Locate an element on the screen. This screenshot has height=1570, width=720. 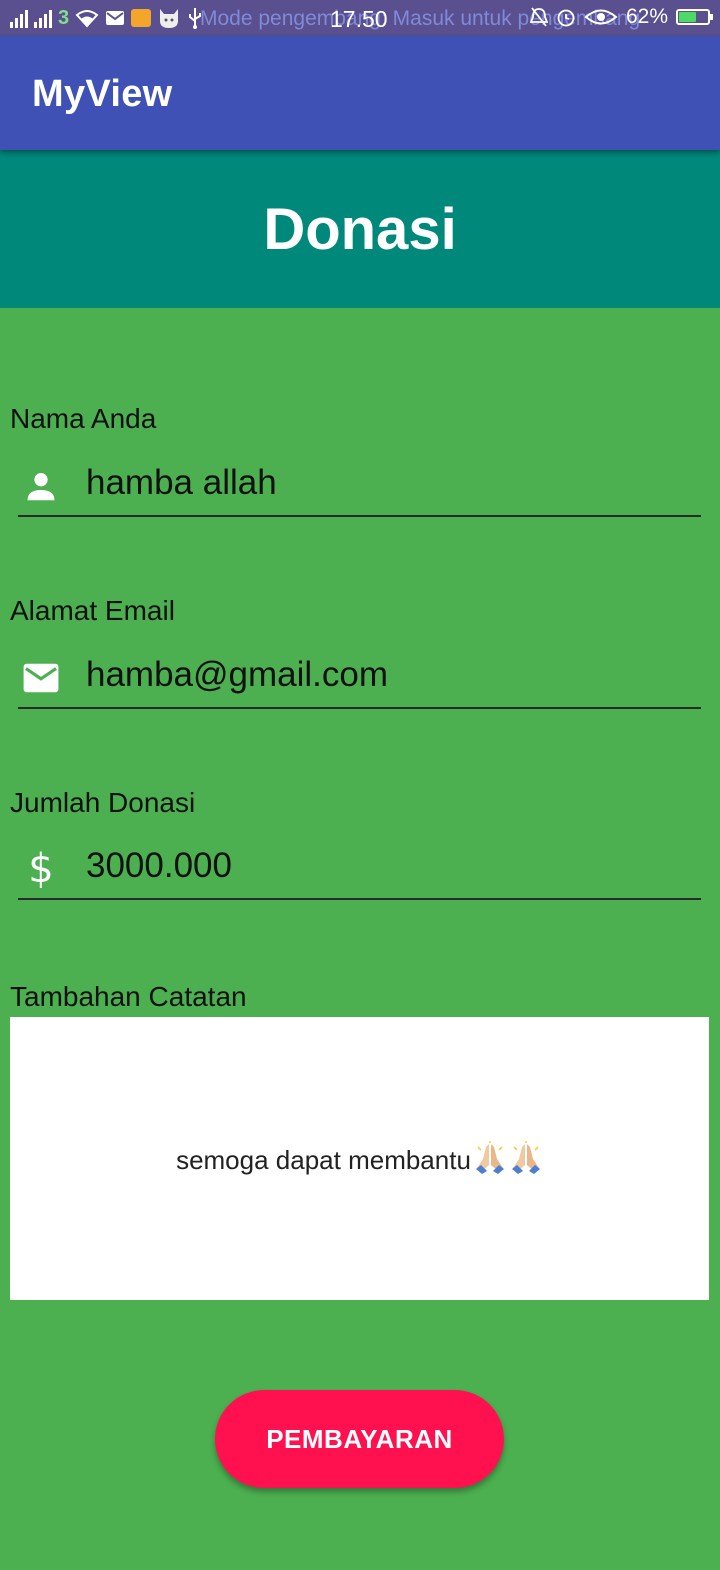
page-title: Donasi is located at coordinates (360, 229).